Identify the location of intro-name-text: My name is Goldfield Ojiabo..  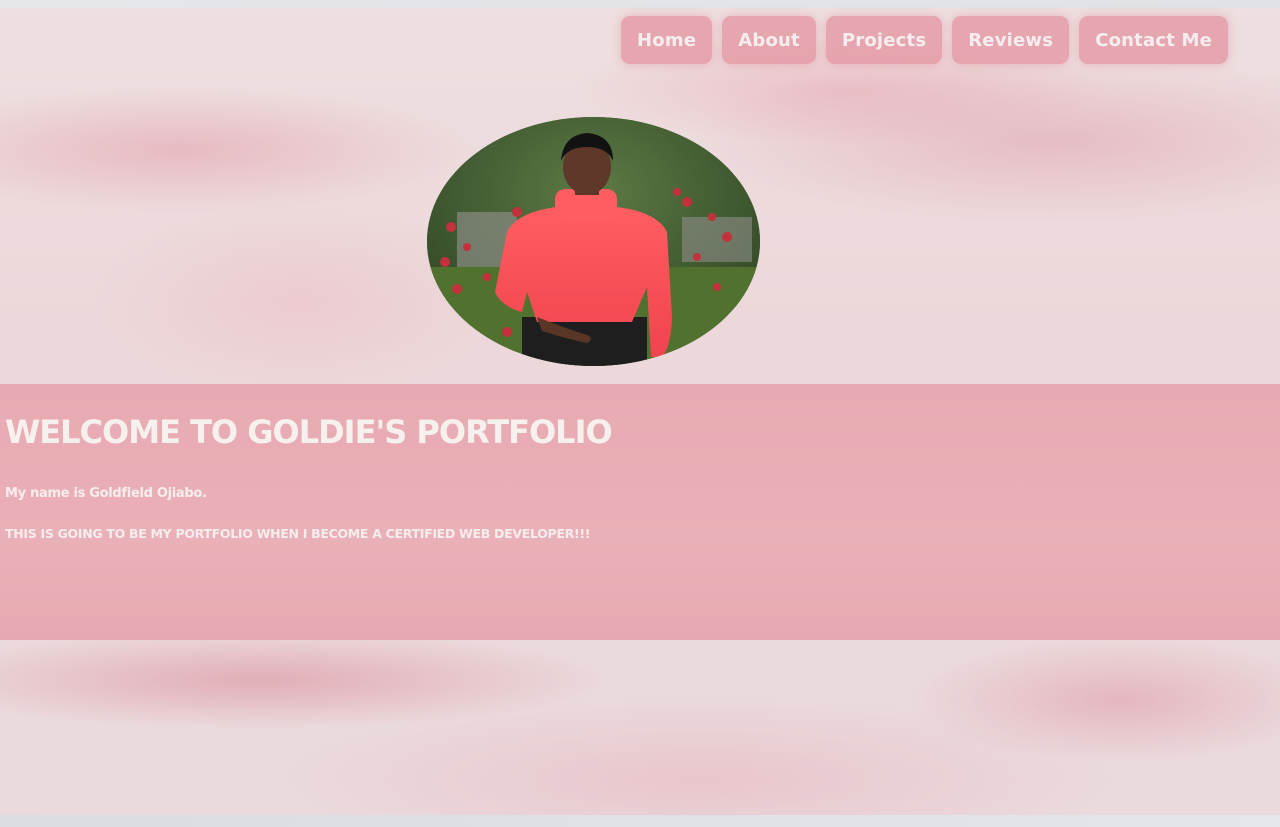
(106, 493).